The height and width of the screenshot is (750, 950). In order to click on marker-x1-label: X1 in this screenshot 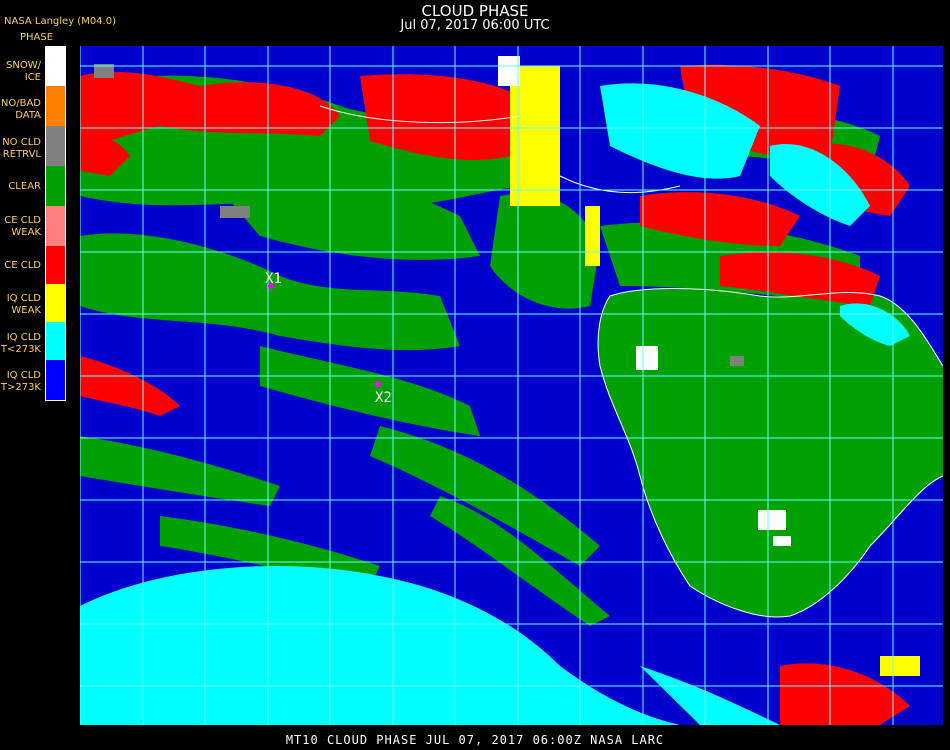, I will do `click(273, 279)`.